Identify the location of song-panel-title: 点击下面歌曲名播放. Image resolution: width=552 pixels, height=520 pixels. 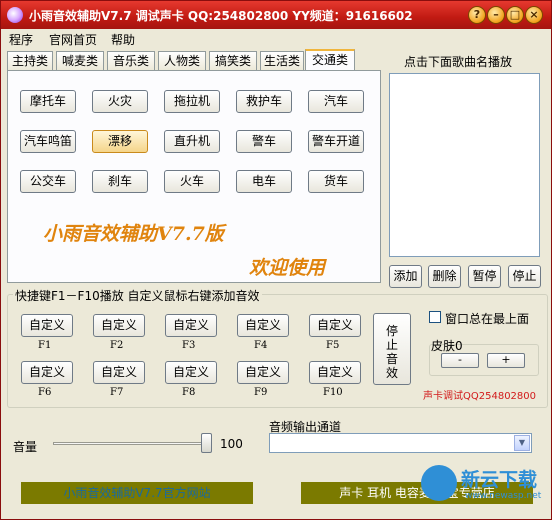
(458, 62).